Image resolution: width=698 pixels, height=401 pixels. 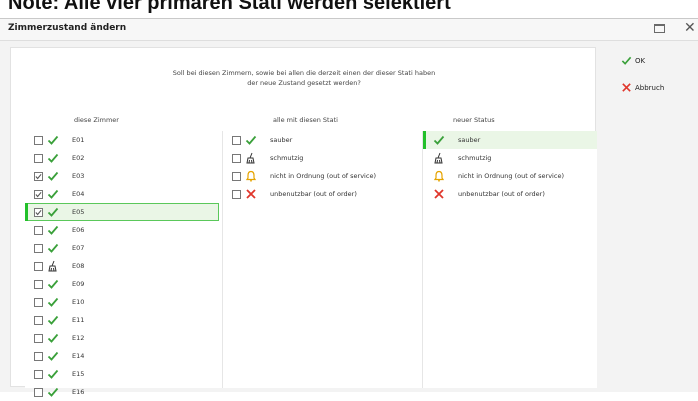 What do you see at coordinates (122, 248) in the screenshot?
I see `room-row: E07` at bounding box center [122, 248].